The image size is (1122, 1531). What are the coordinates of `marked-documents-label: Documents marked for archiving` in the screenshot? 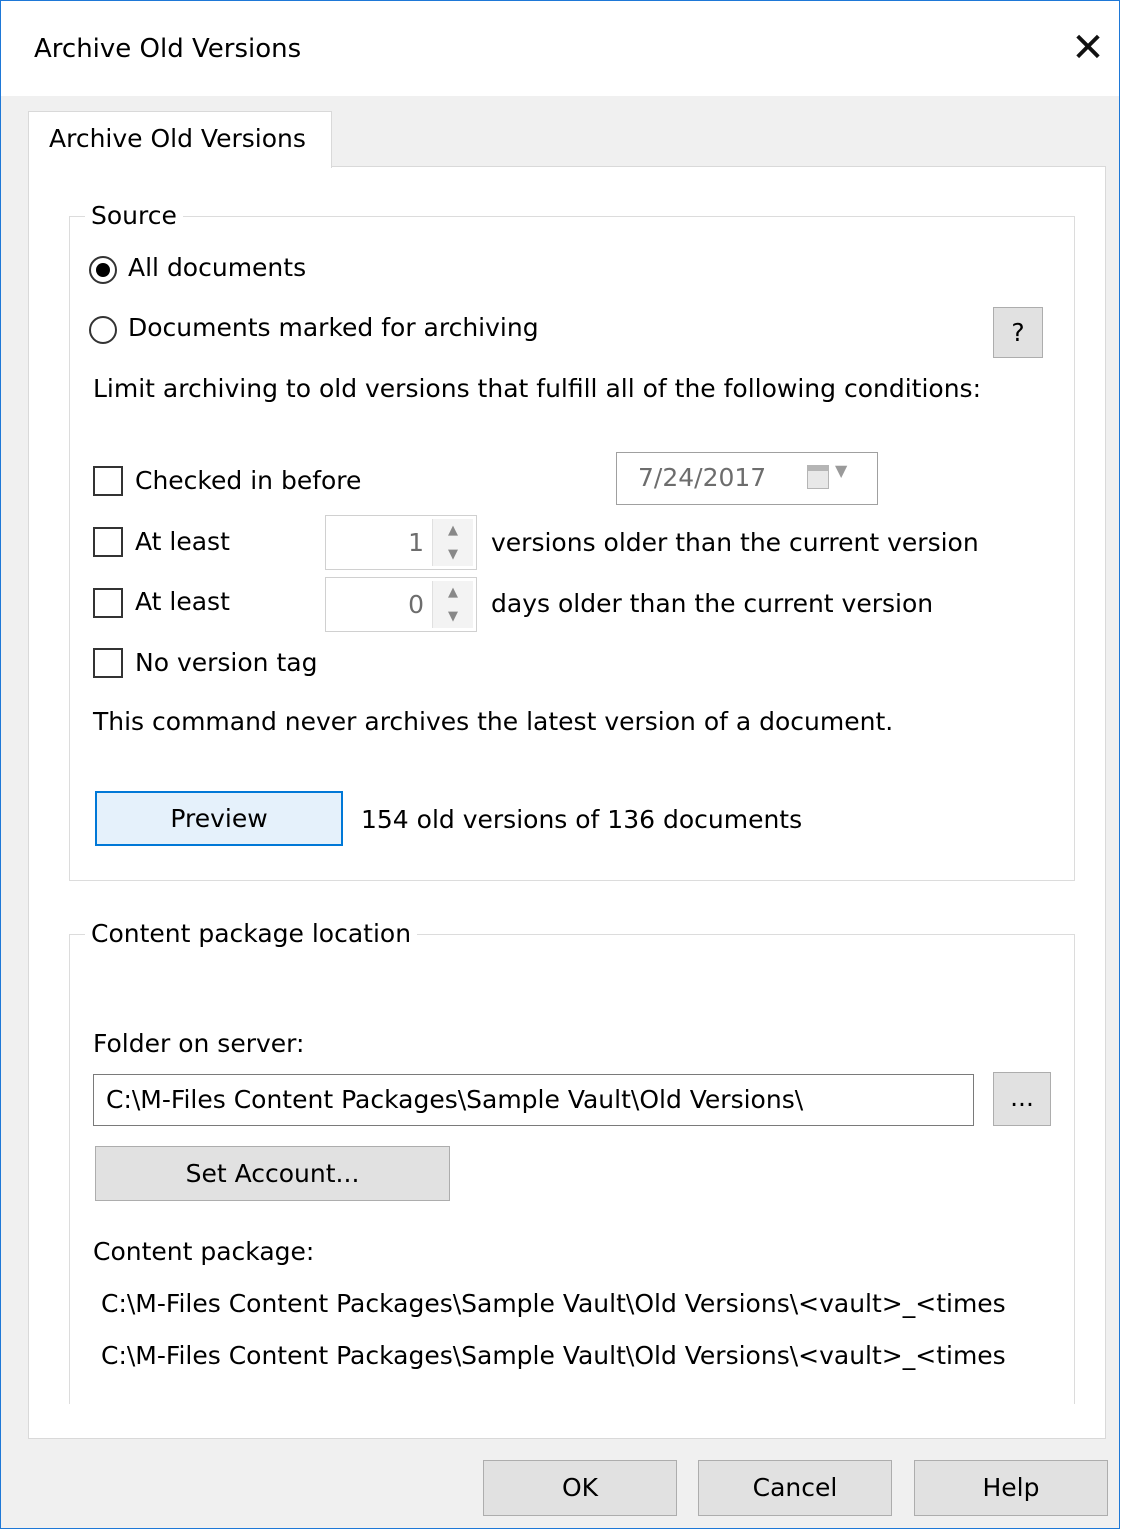 It's located at (333, 327).